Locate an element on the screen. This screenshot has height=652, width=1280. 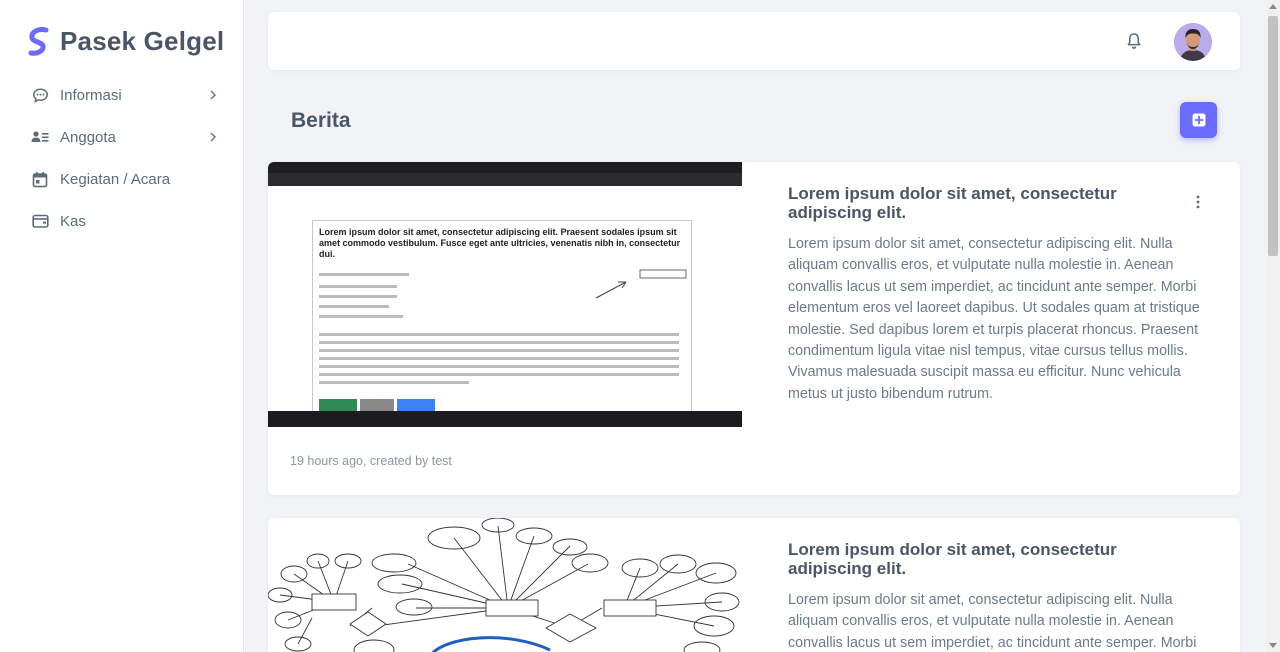
sidebar-item-kegiatan: Kegiatan / Acara is located at coordinates (122, 179).